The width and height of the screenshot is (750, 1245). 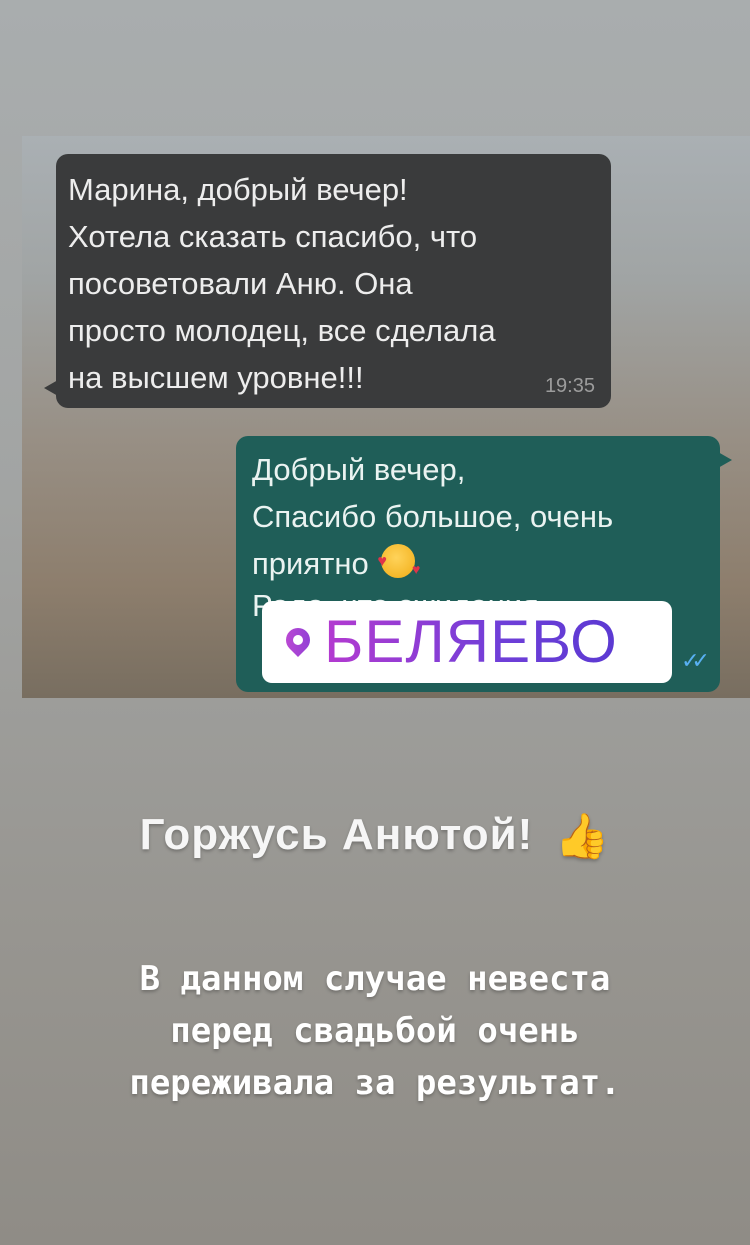 What do you see at coordinates (310, 563) in the screenshot?
I see `message-text: приятно` at bounding box center [310, 563].